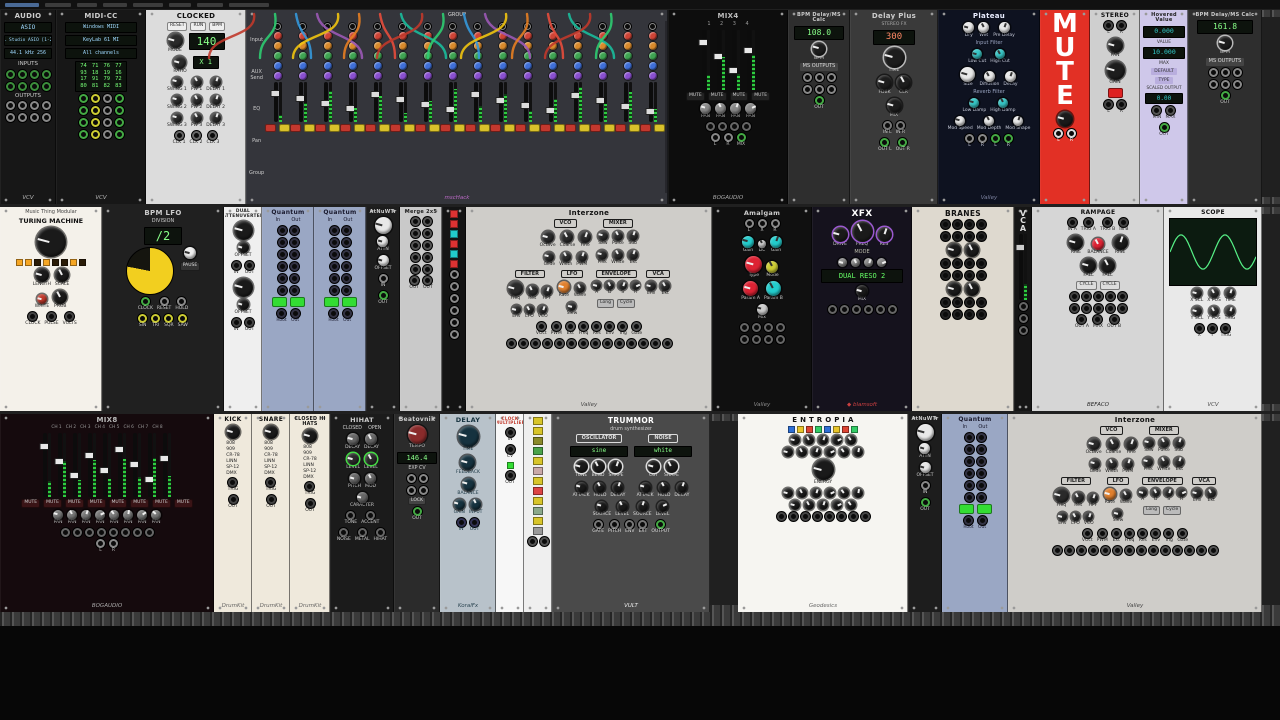  Describe the element at coordinates (288, 309) in the screenshot. I see `quantum: Quantum In Out Root Out` at that location.